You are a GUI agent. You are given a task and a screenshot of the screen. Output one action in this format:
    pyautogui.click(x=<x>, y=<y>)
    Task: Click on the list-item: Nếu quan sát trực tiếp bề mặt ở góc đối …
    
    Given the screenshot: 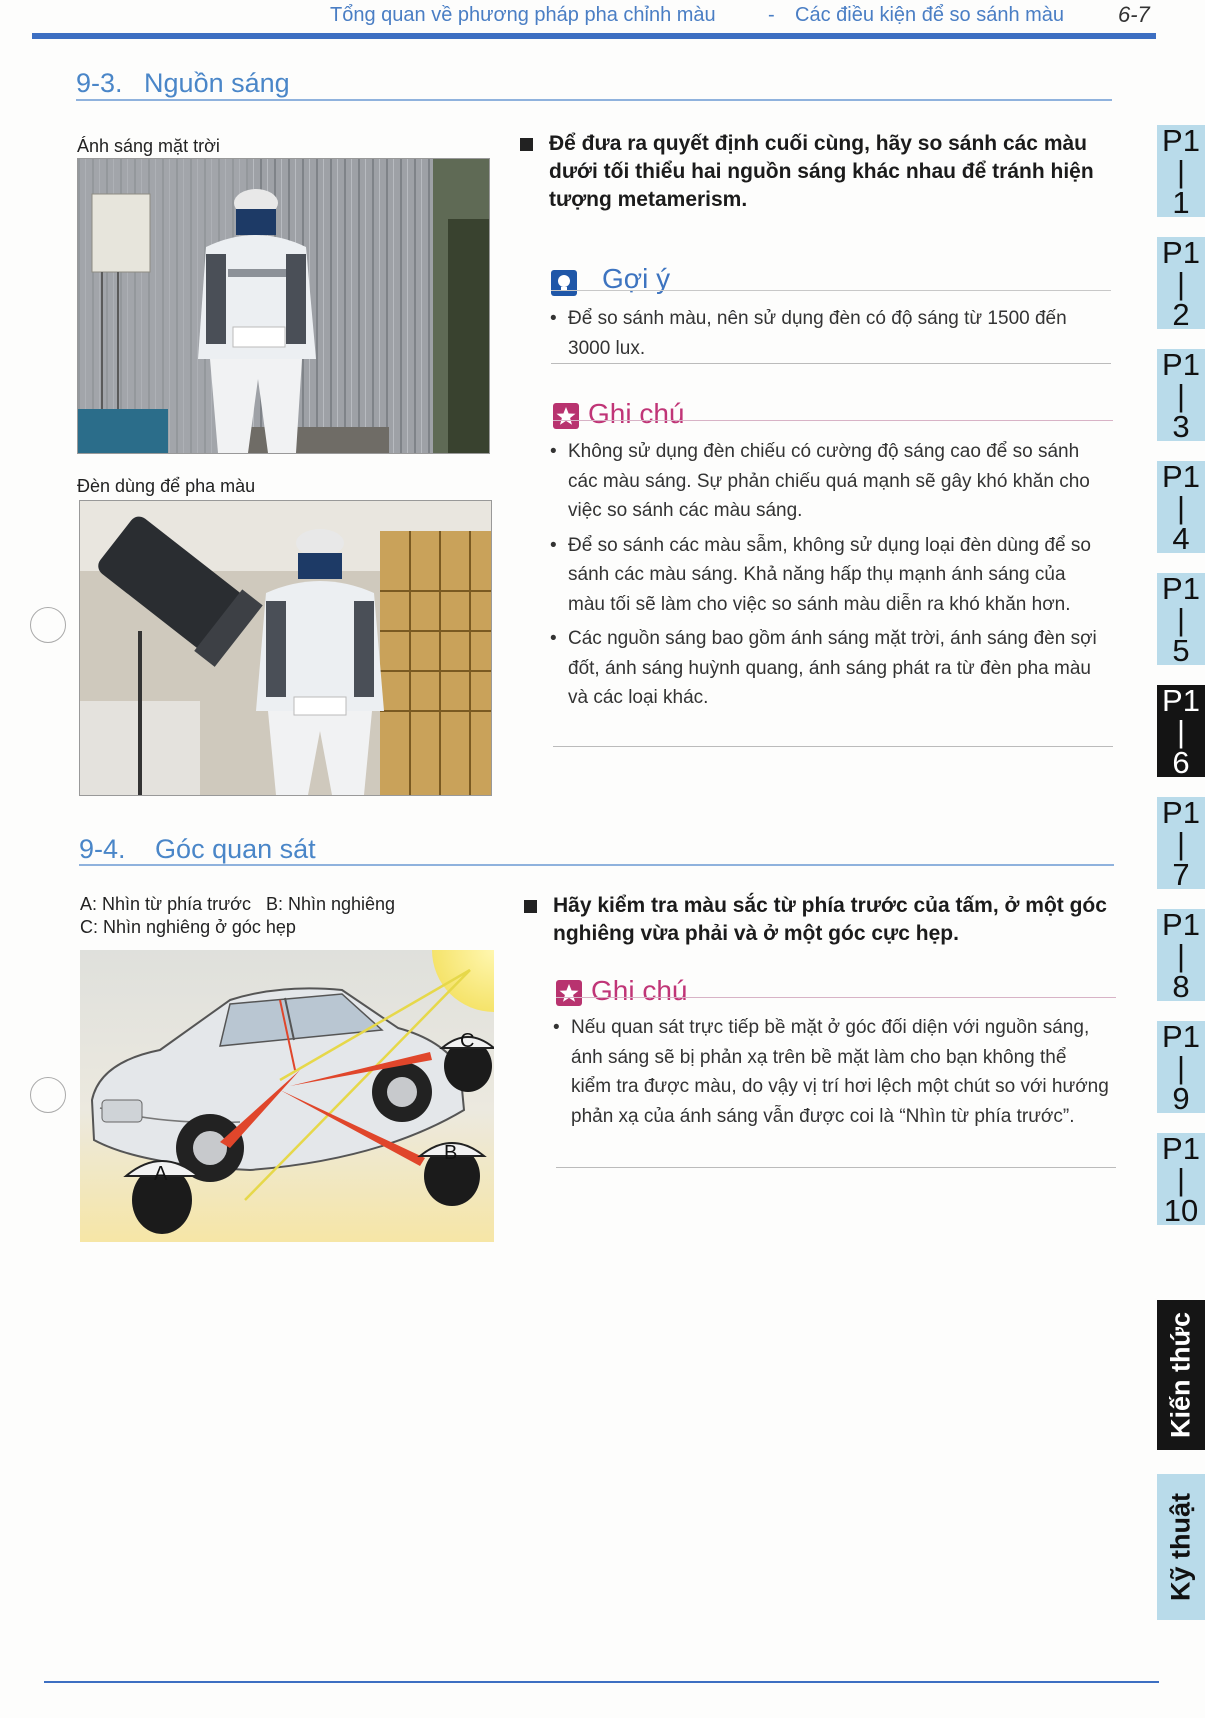 What is the action you would take?
    pyautogui.click(x=832, y=1072)
    